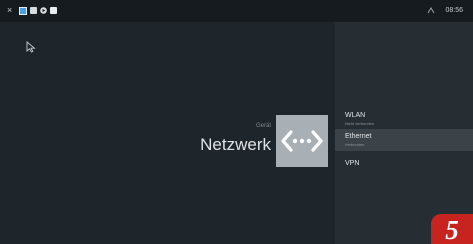 The width and height of the screenshot is (473, 244). What do you see at coordinates (31, 47) in the screenshot?
I see `mouse-cursor-icon` at bounding box center [31, 47].